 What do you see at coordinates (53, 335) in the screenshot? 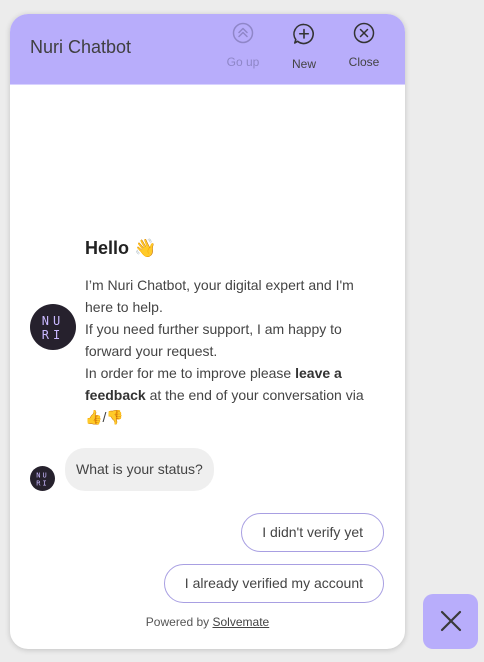
I see `avatar-text-bottom: RI` at bounding box center [53, 335].